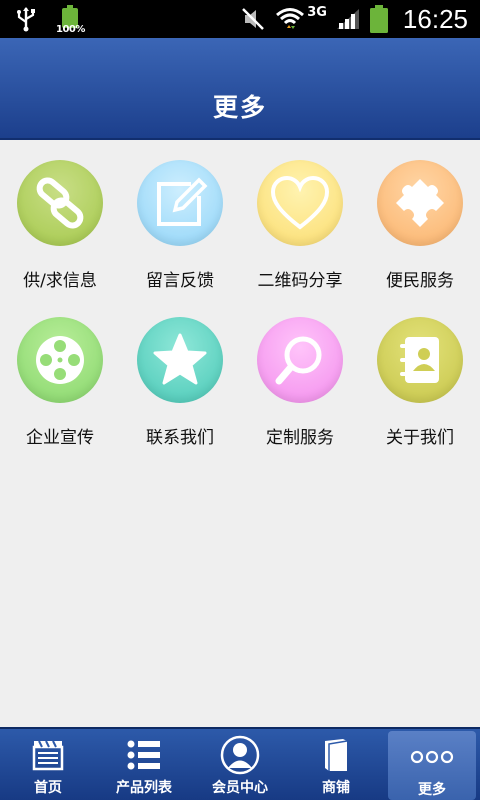 The width and height of the screenshot is (480, 800). I want to click on more-dots-icon, so click(432, 757).